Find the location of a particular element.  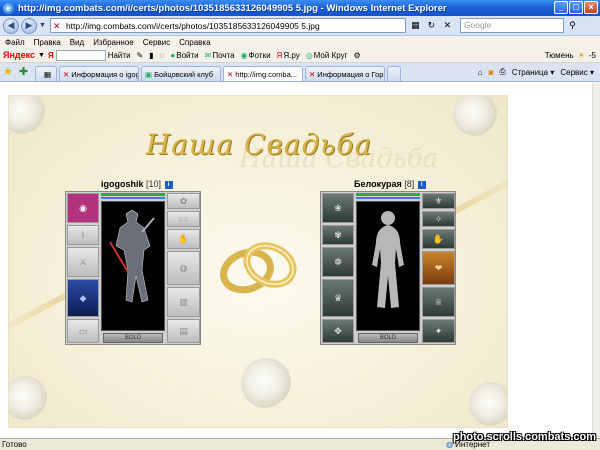

shield-slot: ◍ is located at coordinates (183, 268).